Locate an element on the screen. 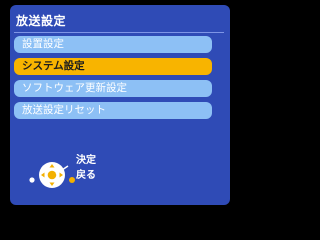 This screenshot has width=320, height=240. confirm-legend: 決定 is located at coordinates (86, 160).